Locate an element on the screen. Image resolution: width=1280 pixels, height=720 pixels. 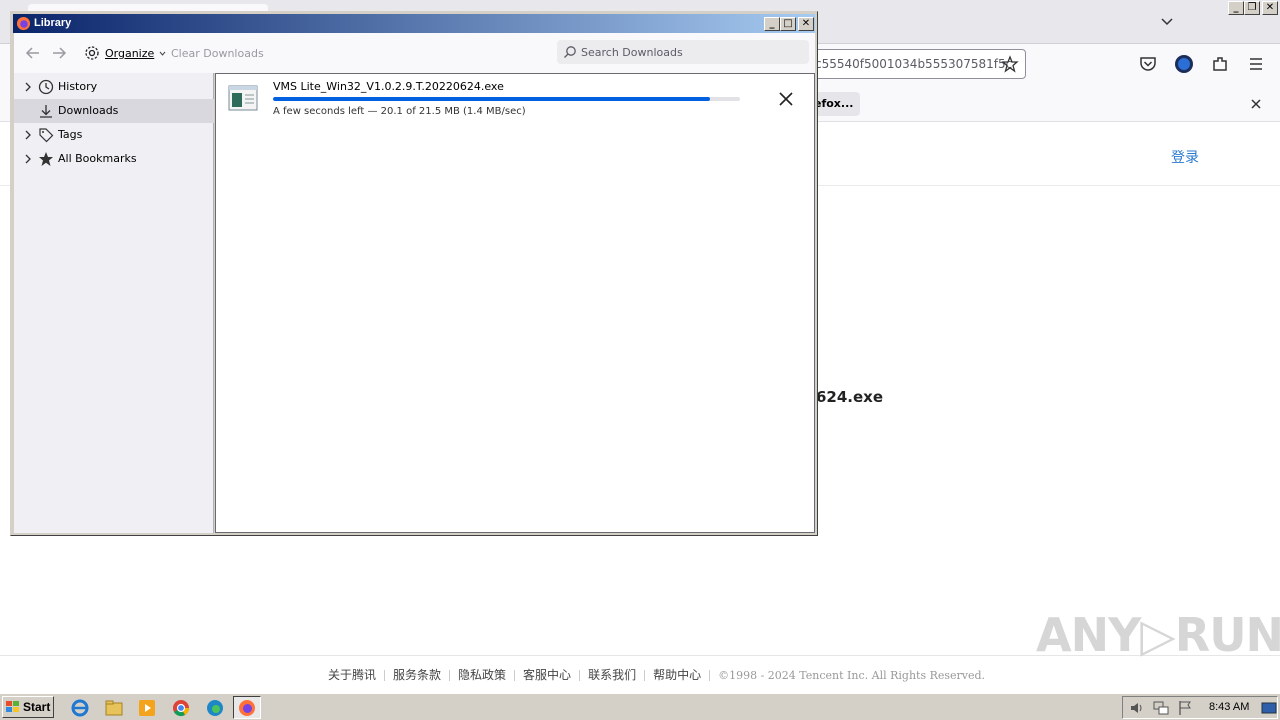
sidebar-item-label: All Bookmarks is located at coordinates (97, 158).